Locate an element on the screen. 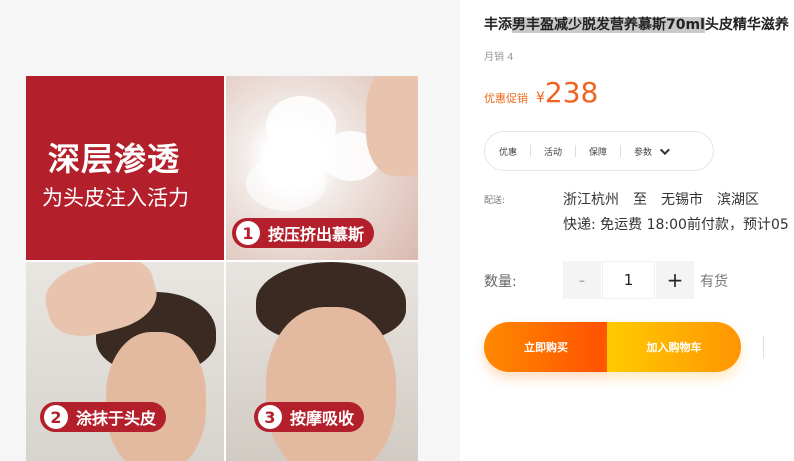 This screenshot has width=794, height=461. step-3-label: 3 按摩吸收 is located at coordinates (309, 417).